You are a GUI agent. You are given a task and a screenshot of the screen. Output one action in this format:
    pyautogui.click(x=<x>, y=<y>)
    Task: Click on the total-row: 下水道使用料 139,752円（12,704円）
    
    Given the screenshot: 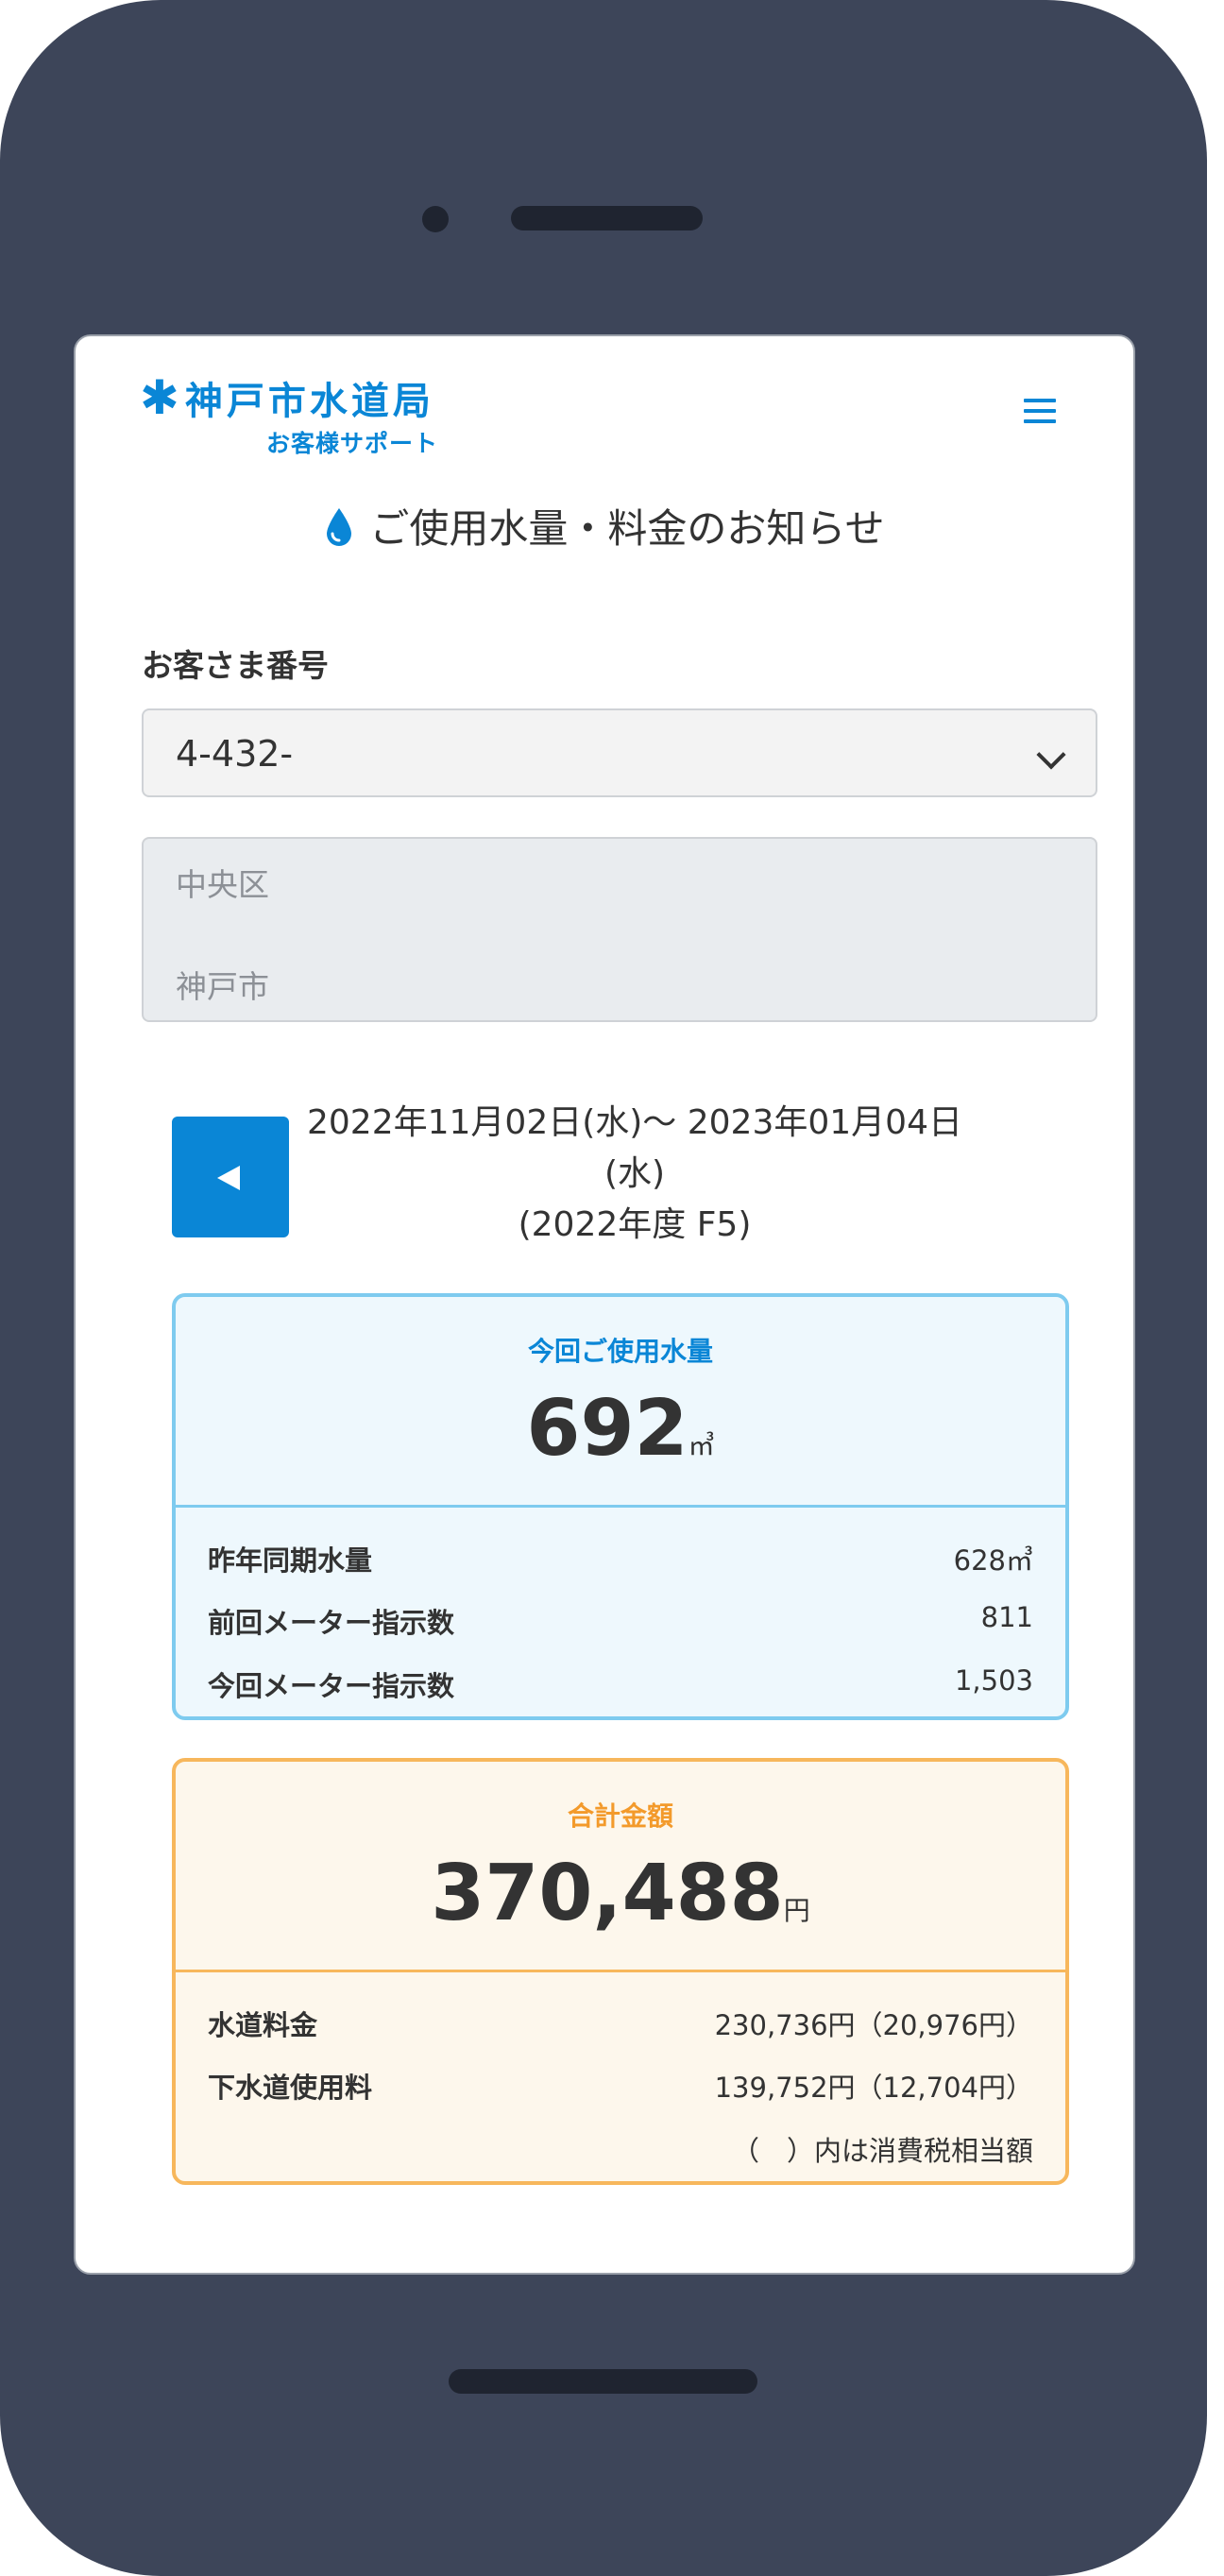 What is the action you would take?
    pyautogui.click(x=620, y=2086)
    